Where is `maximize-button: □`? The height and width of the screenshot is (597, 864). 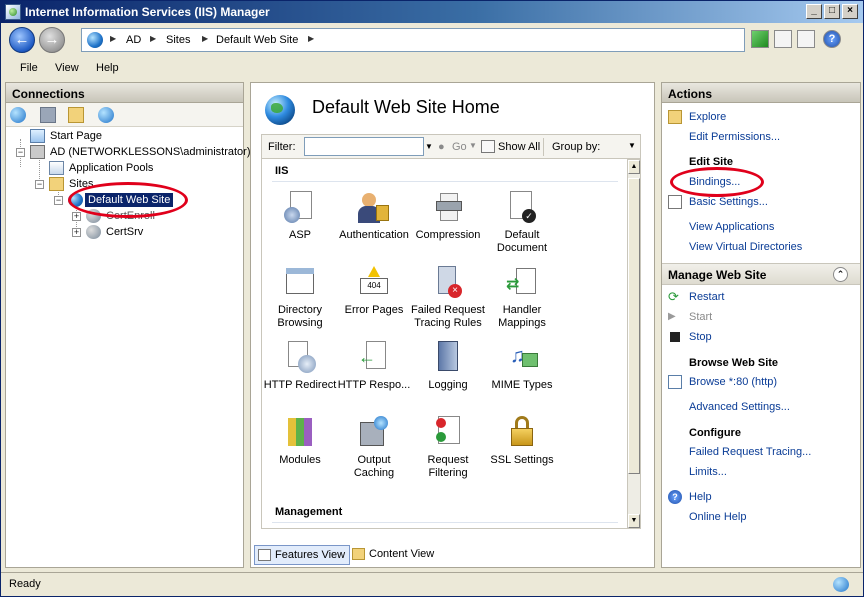 maximize-button: □ is located at coordinates (832, 11).